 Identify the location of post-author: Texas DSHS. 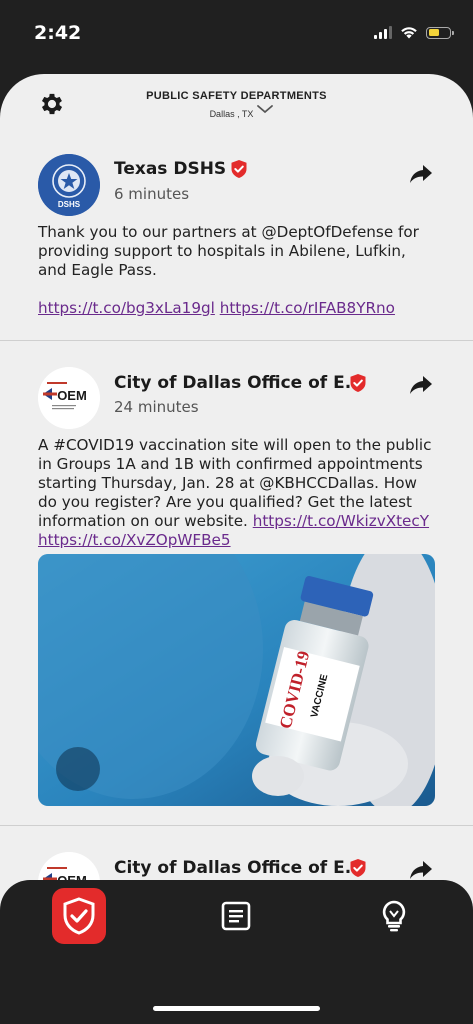
(170, 169).